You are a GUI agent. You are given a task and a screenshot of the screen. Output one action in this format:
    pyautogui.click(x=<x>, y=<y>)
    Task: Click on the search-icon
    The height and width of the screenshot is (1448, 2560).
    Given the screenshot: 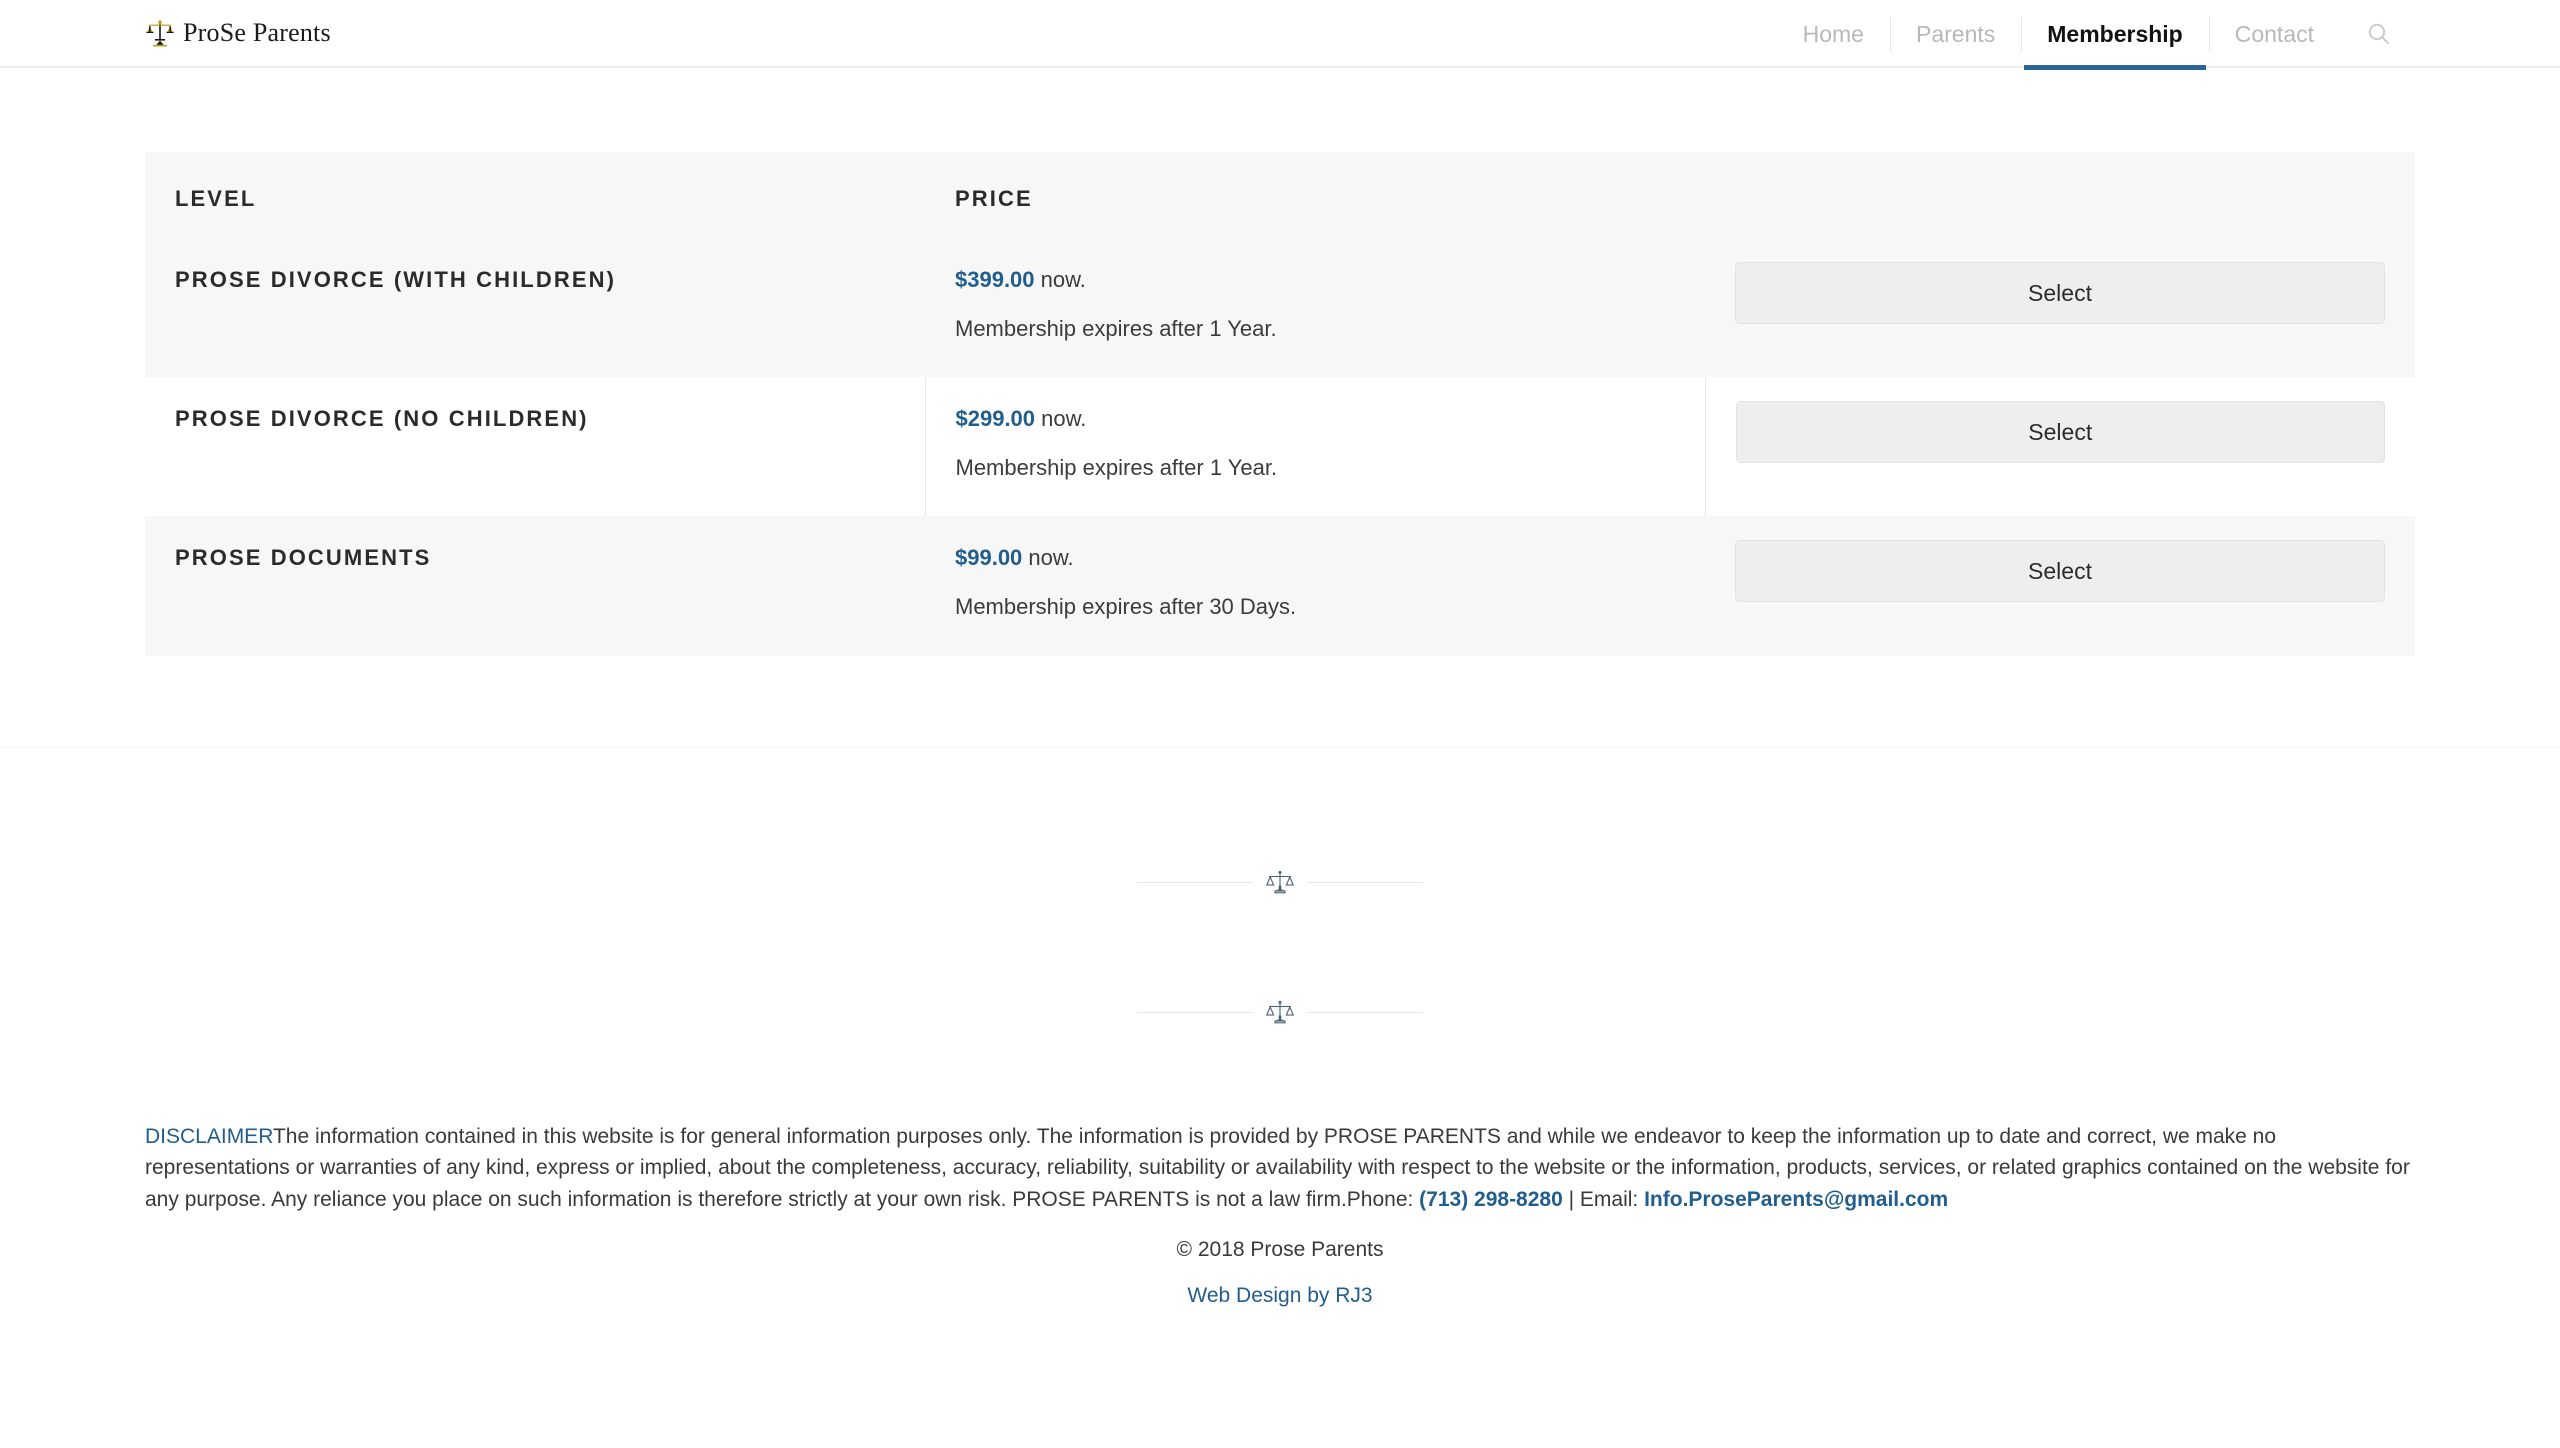 What is the action you would take?
    pyautogui.click(x=2375, y=34)
    